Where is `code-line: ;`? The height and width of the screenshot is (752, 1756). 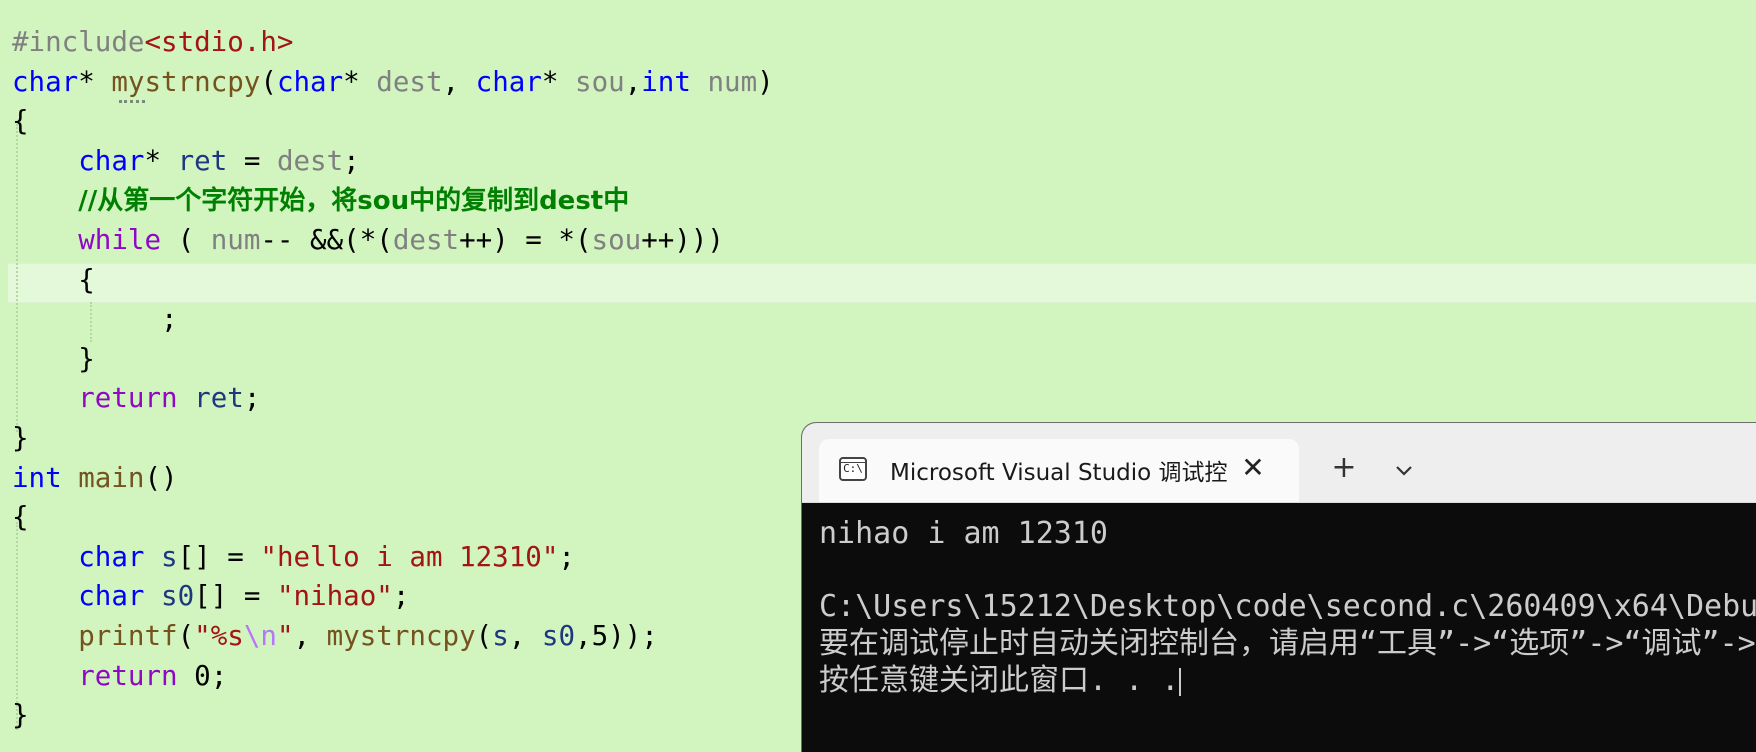
code-line: ; is located at coordinates (95, 319).